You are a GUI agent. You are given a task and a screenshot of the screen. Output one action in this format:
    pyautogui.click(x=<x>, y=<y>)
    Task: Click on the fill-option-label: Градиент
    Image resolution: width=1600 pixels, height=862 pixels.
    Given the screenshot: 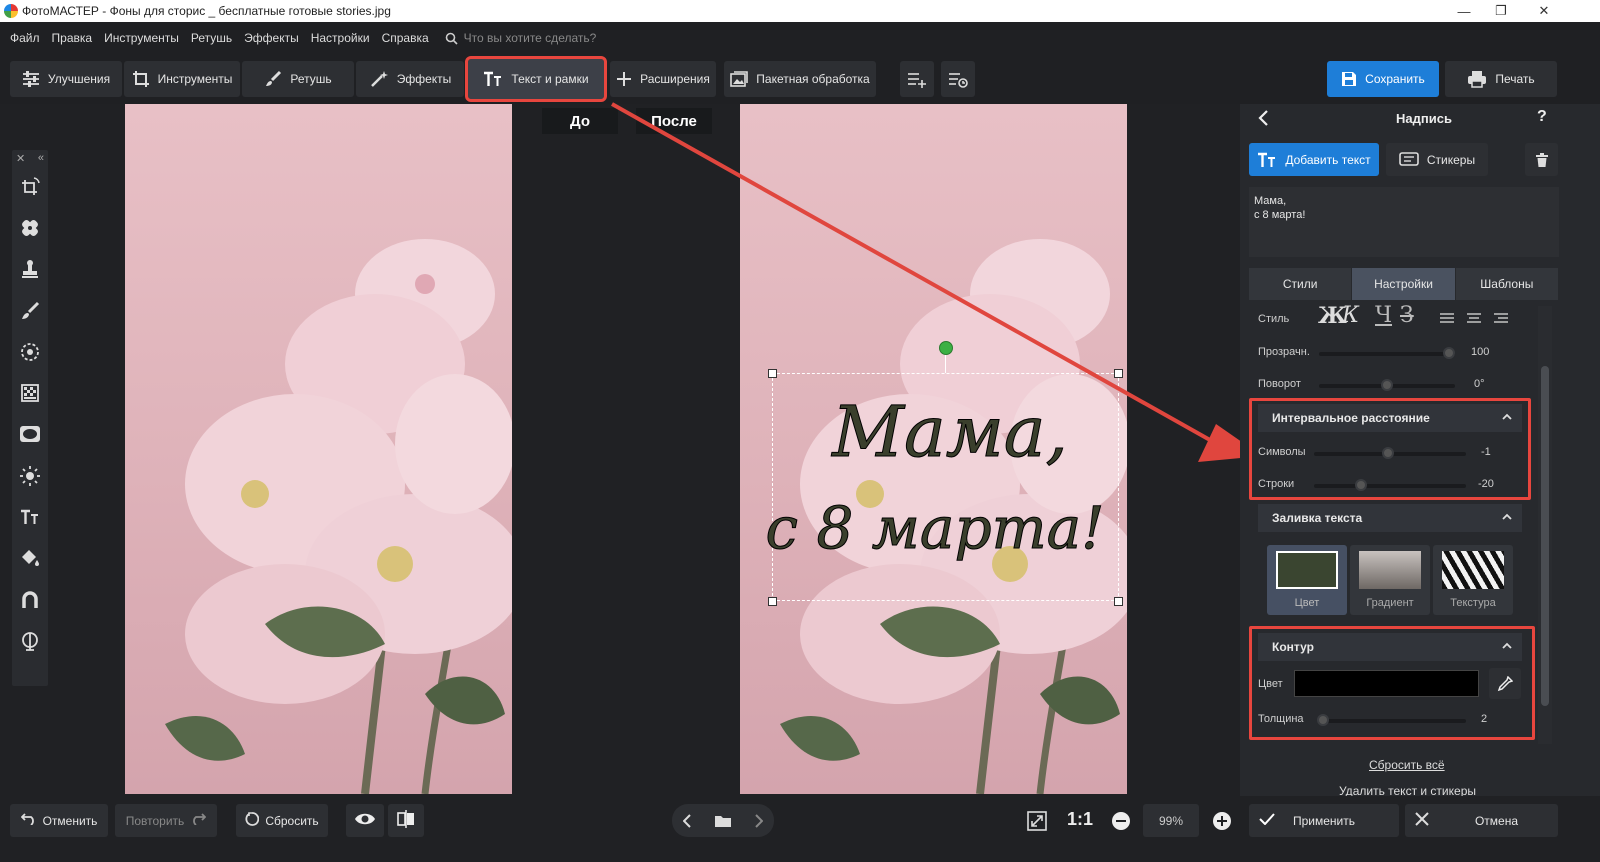 What is the action you would take?
    pyautogui.click(x=1390, y=603)
    